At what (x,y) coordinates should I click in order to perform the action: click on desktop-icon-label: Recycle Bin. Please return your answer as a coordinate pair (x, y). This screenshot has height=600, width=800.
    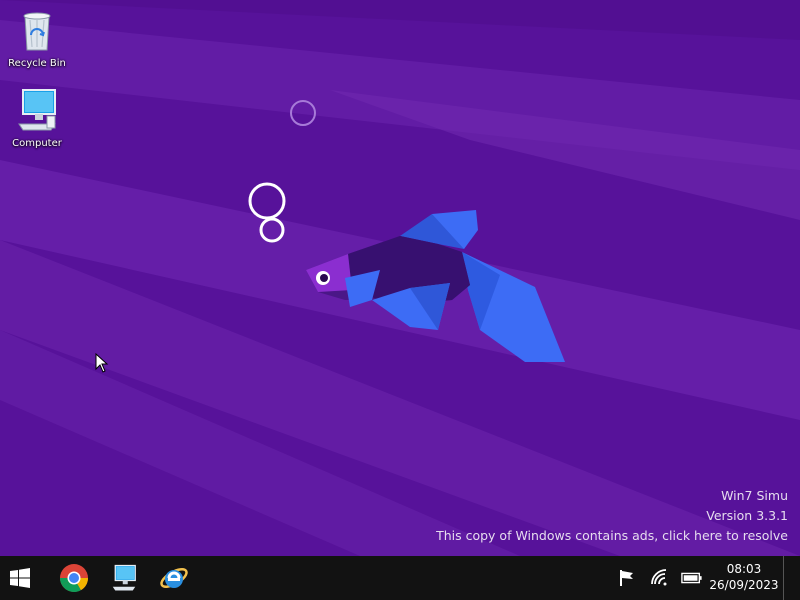
    Looking at the image, I should click on (37, 63).